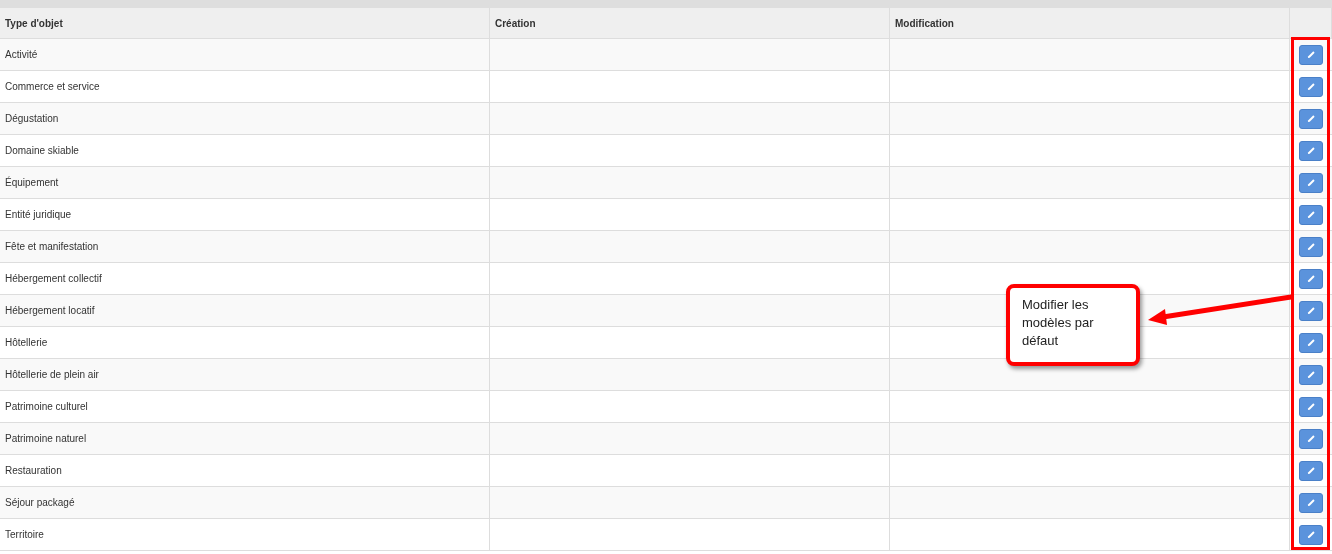  I want to click on table-cell: Hôtellerie de plein air, so click(52, 374).